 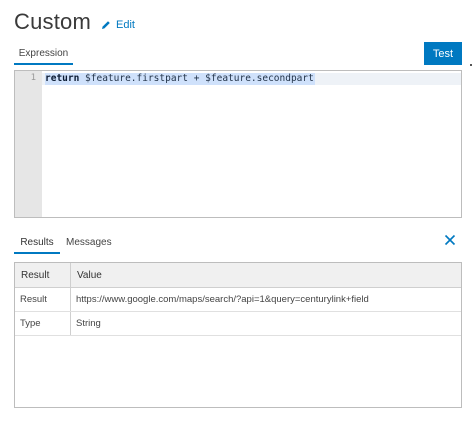 What do you see at coordinates (265, 275) in the screenshot?
I see `column-header-value: Value` at bounding box center [265, 275].